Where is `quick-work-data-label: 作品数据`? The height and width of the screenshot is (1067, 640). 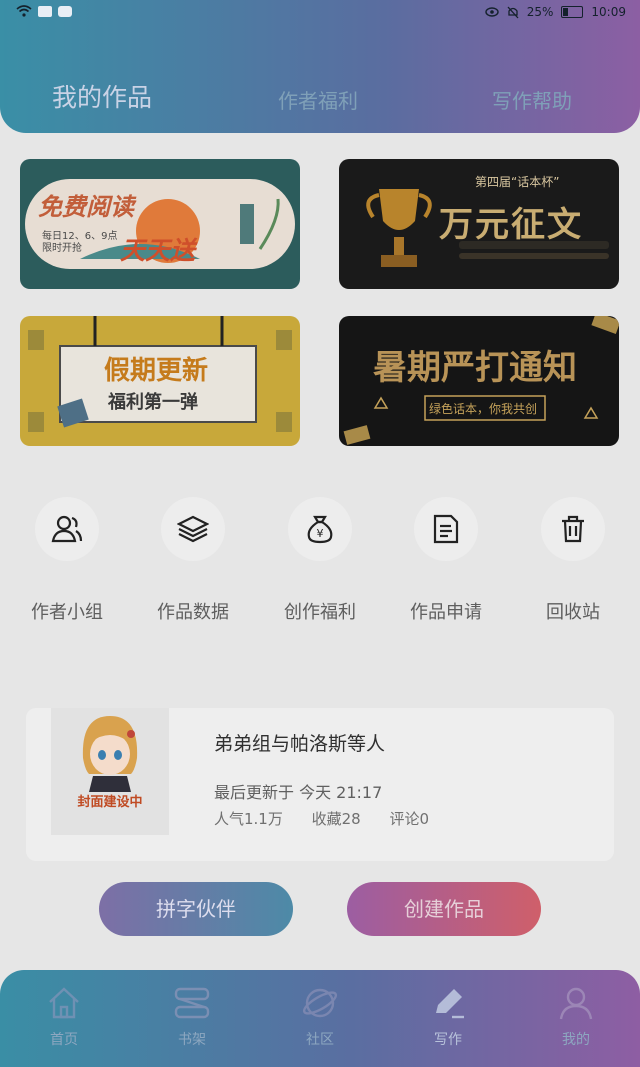
quick-work-data-label: 作品数据 is located at coordinates (193, 612).